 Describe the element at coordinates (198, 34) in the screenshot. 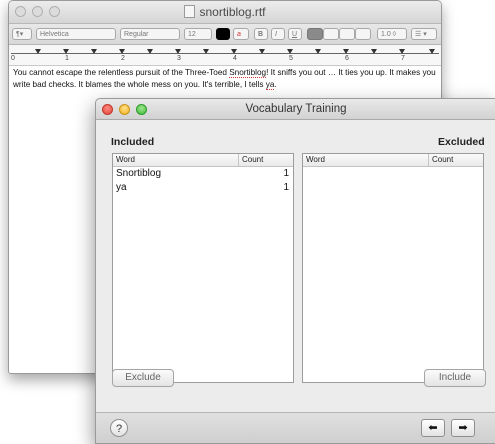

I see `font-size-field: 12` at that location.